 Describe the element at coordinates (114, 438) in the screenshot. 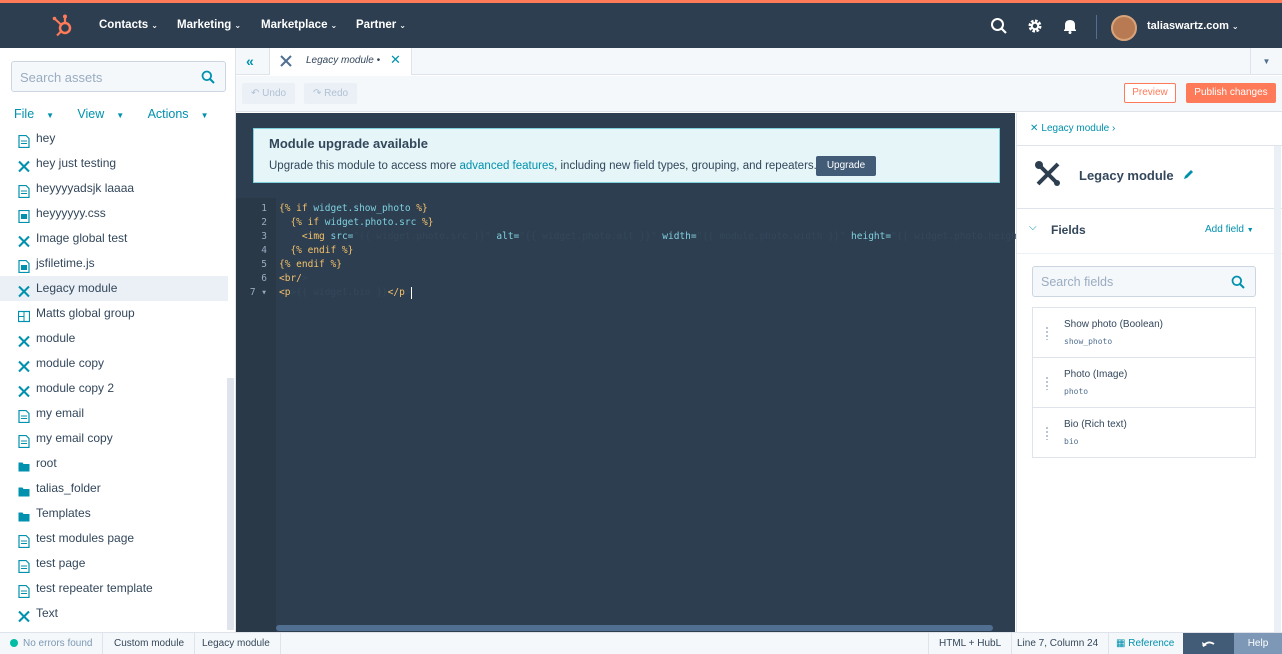

I see `asset-item: my email copy` at that location.